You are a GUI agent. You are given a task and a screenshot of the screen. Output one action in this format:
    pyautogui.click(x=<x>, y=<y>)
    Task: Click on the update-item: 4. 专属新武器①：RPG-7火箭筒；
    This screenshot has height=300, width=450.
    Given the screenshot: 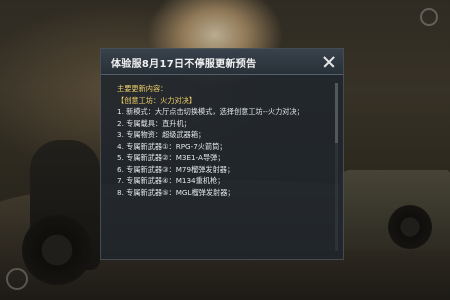 What is the action you would take?
    pyautogui.click(x=172, y=146)
    